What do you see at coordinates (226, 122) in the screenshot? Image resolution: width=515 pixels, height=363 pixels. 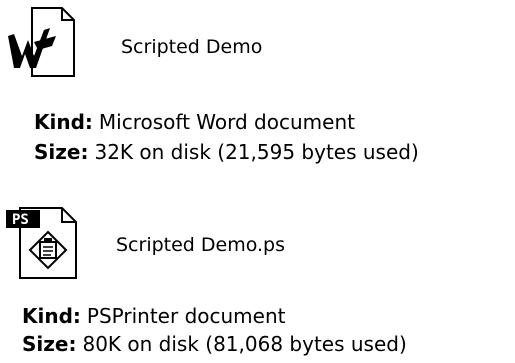 I see `kind-value: Microsoft Word document` at bounding box center [226, 122].